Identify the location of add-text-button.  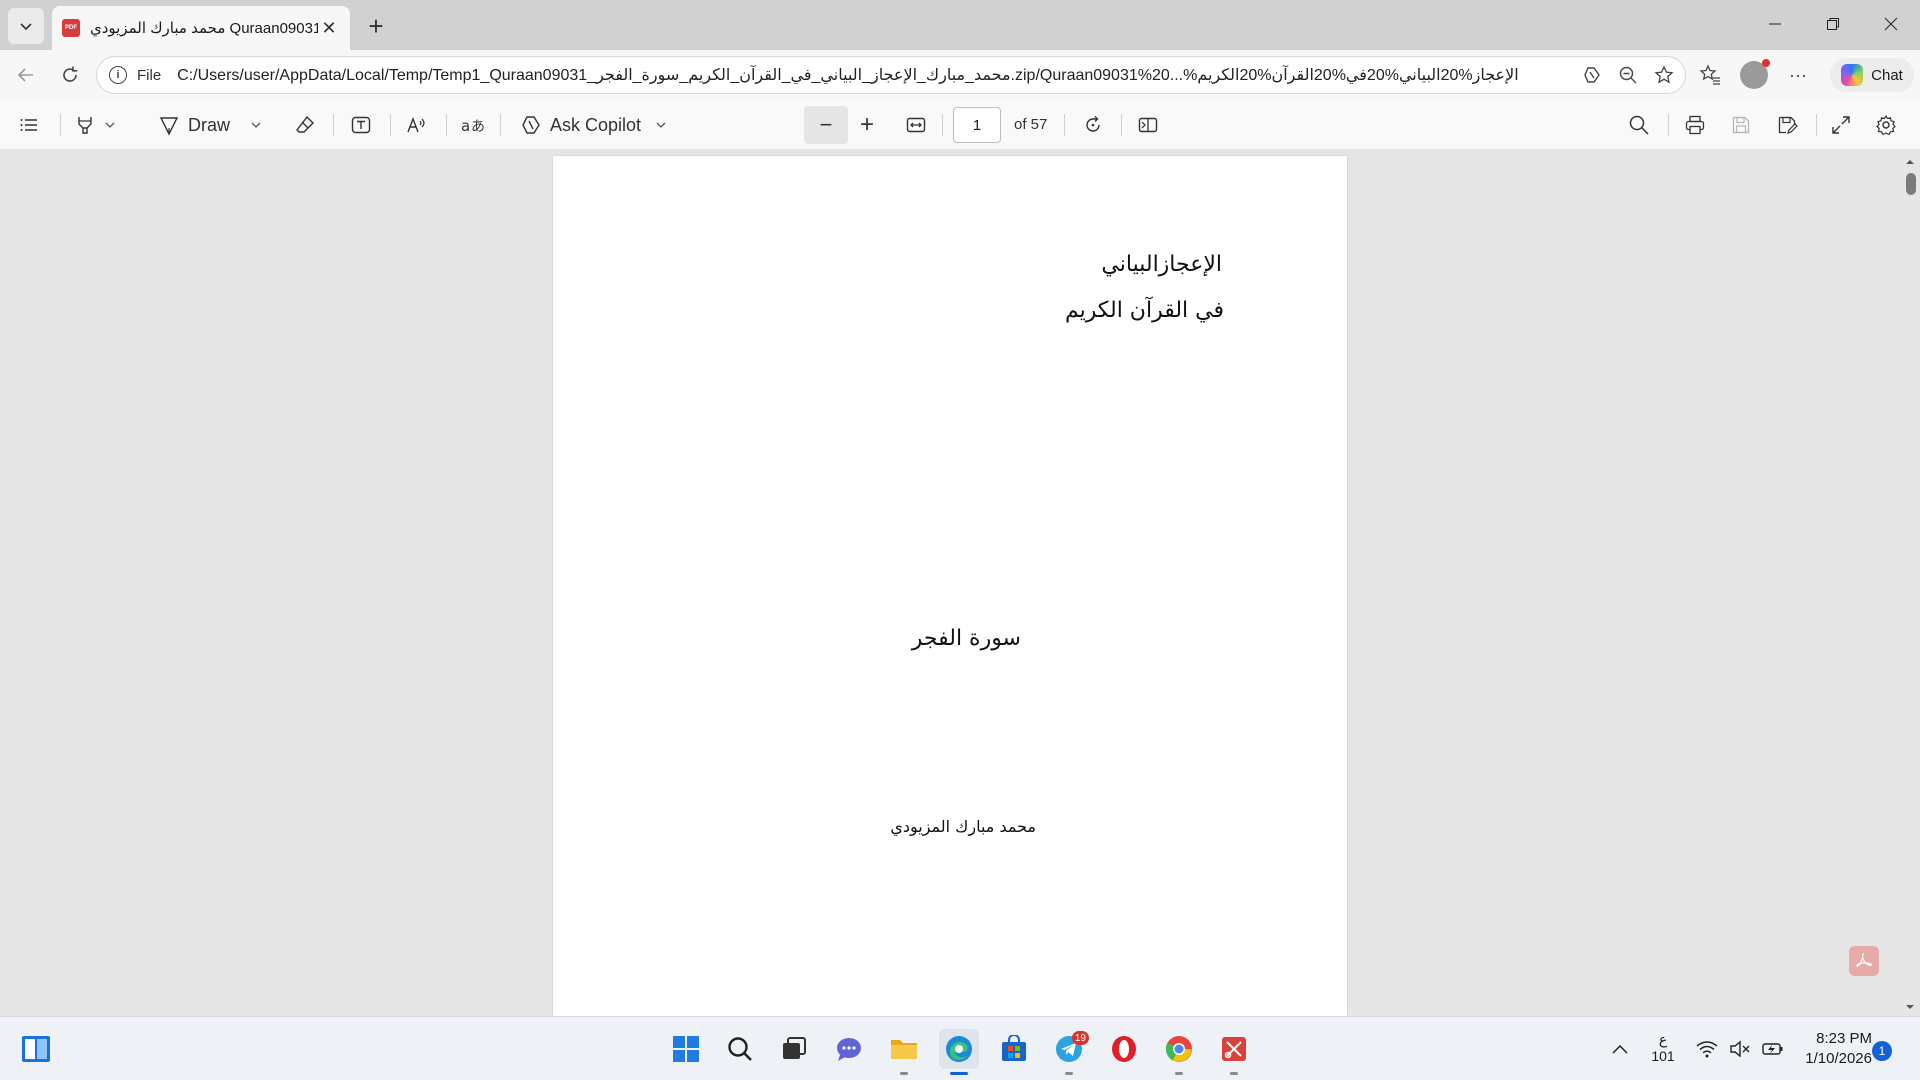
(361, 125).